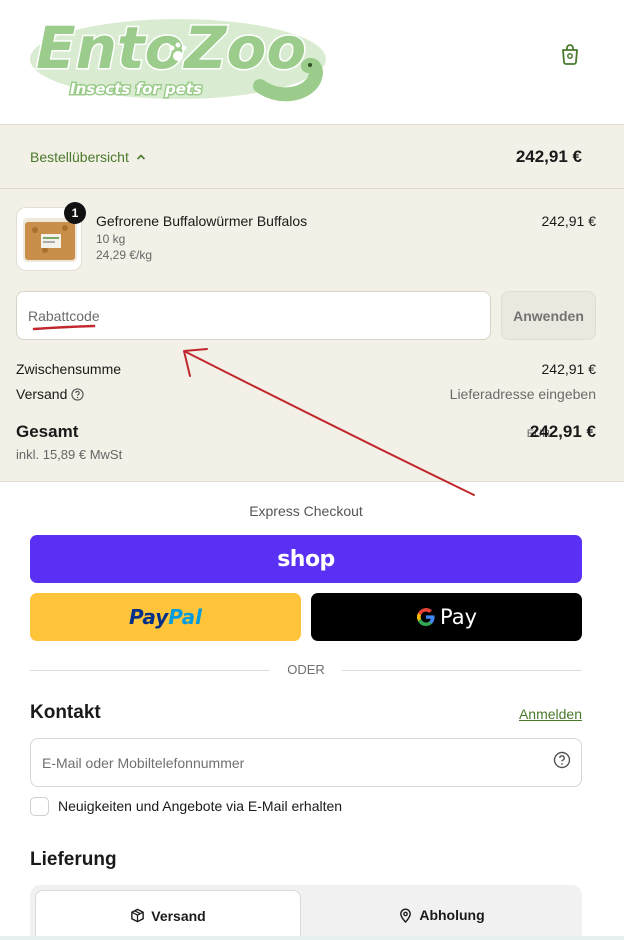  I want to click on google-g-icon, so click(426, 617).